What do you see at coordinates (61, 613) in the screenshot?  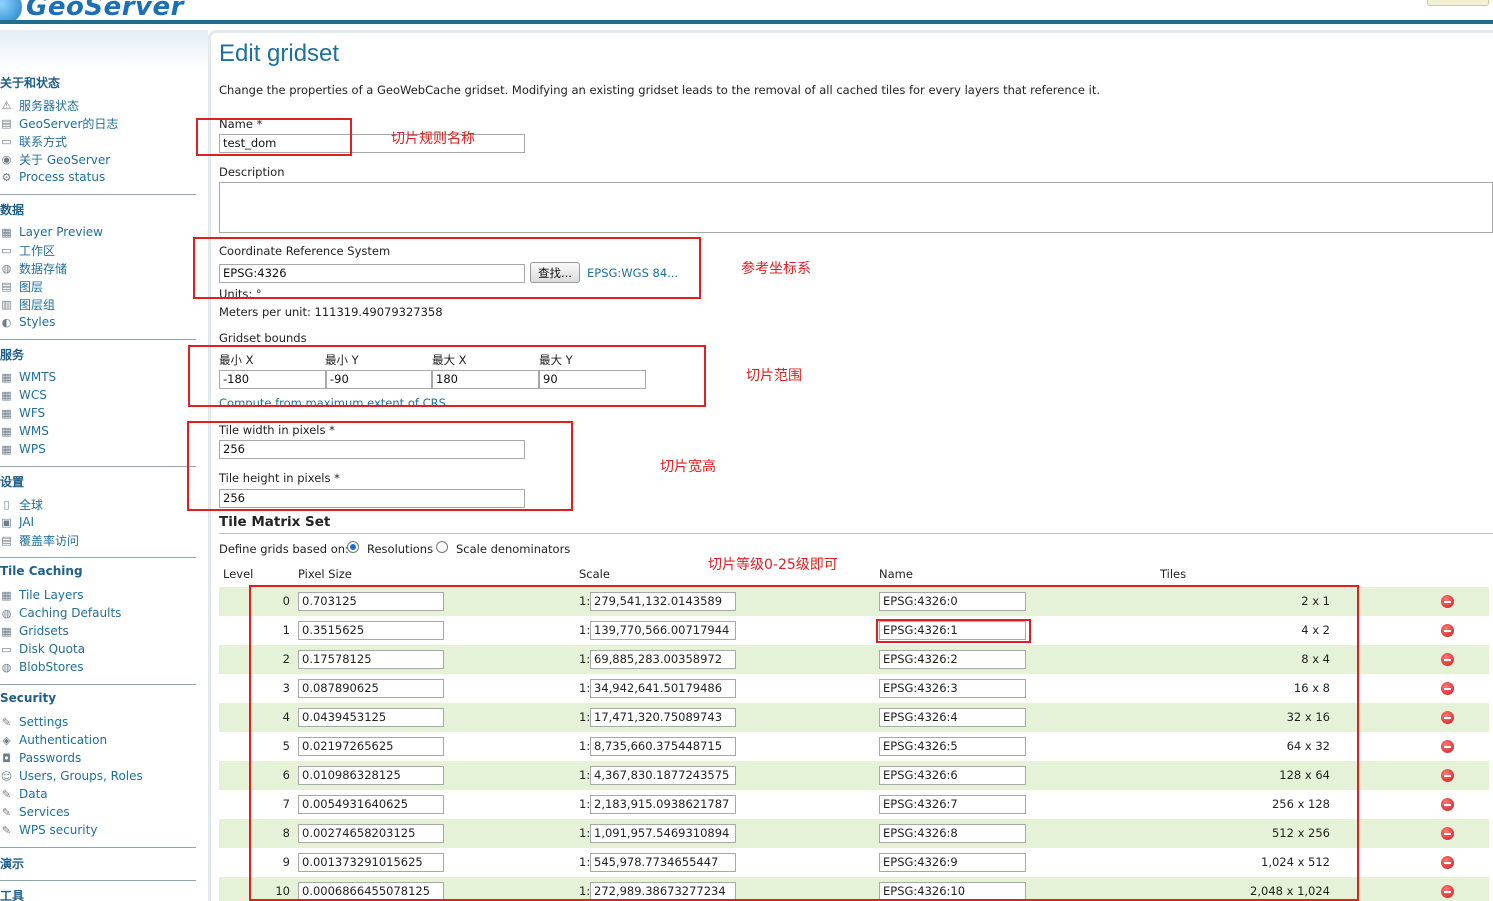 I see `sidebar-item: ◍ Caching Defaults` at bounding box center [61, 613].